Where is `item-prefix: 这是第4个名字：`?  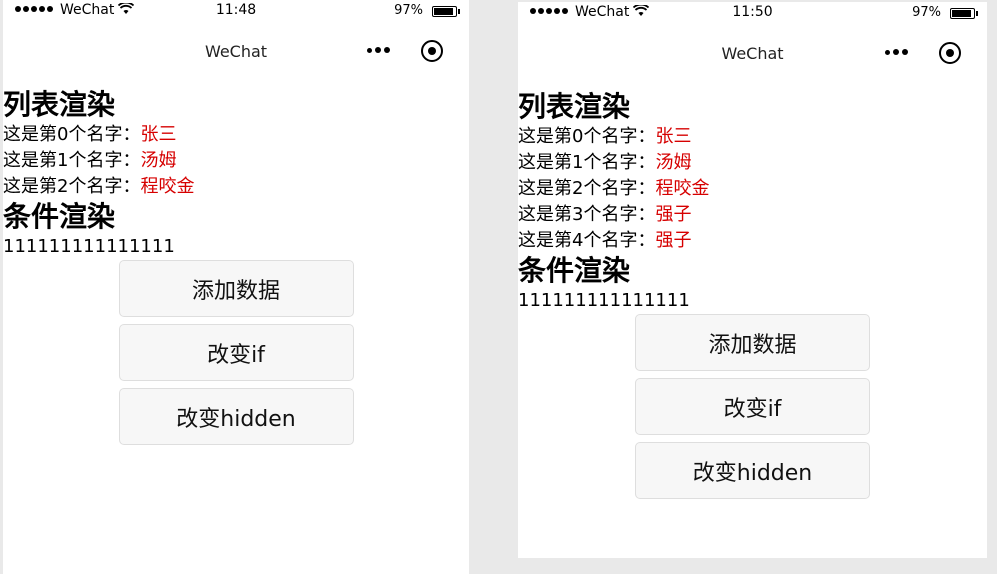
item-prefix: 这是第4个名字： is located at coordinates (587, 240).